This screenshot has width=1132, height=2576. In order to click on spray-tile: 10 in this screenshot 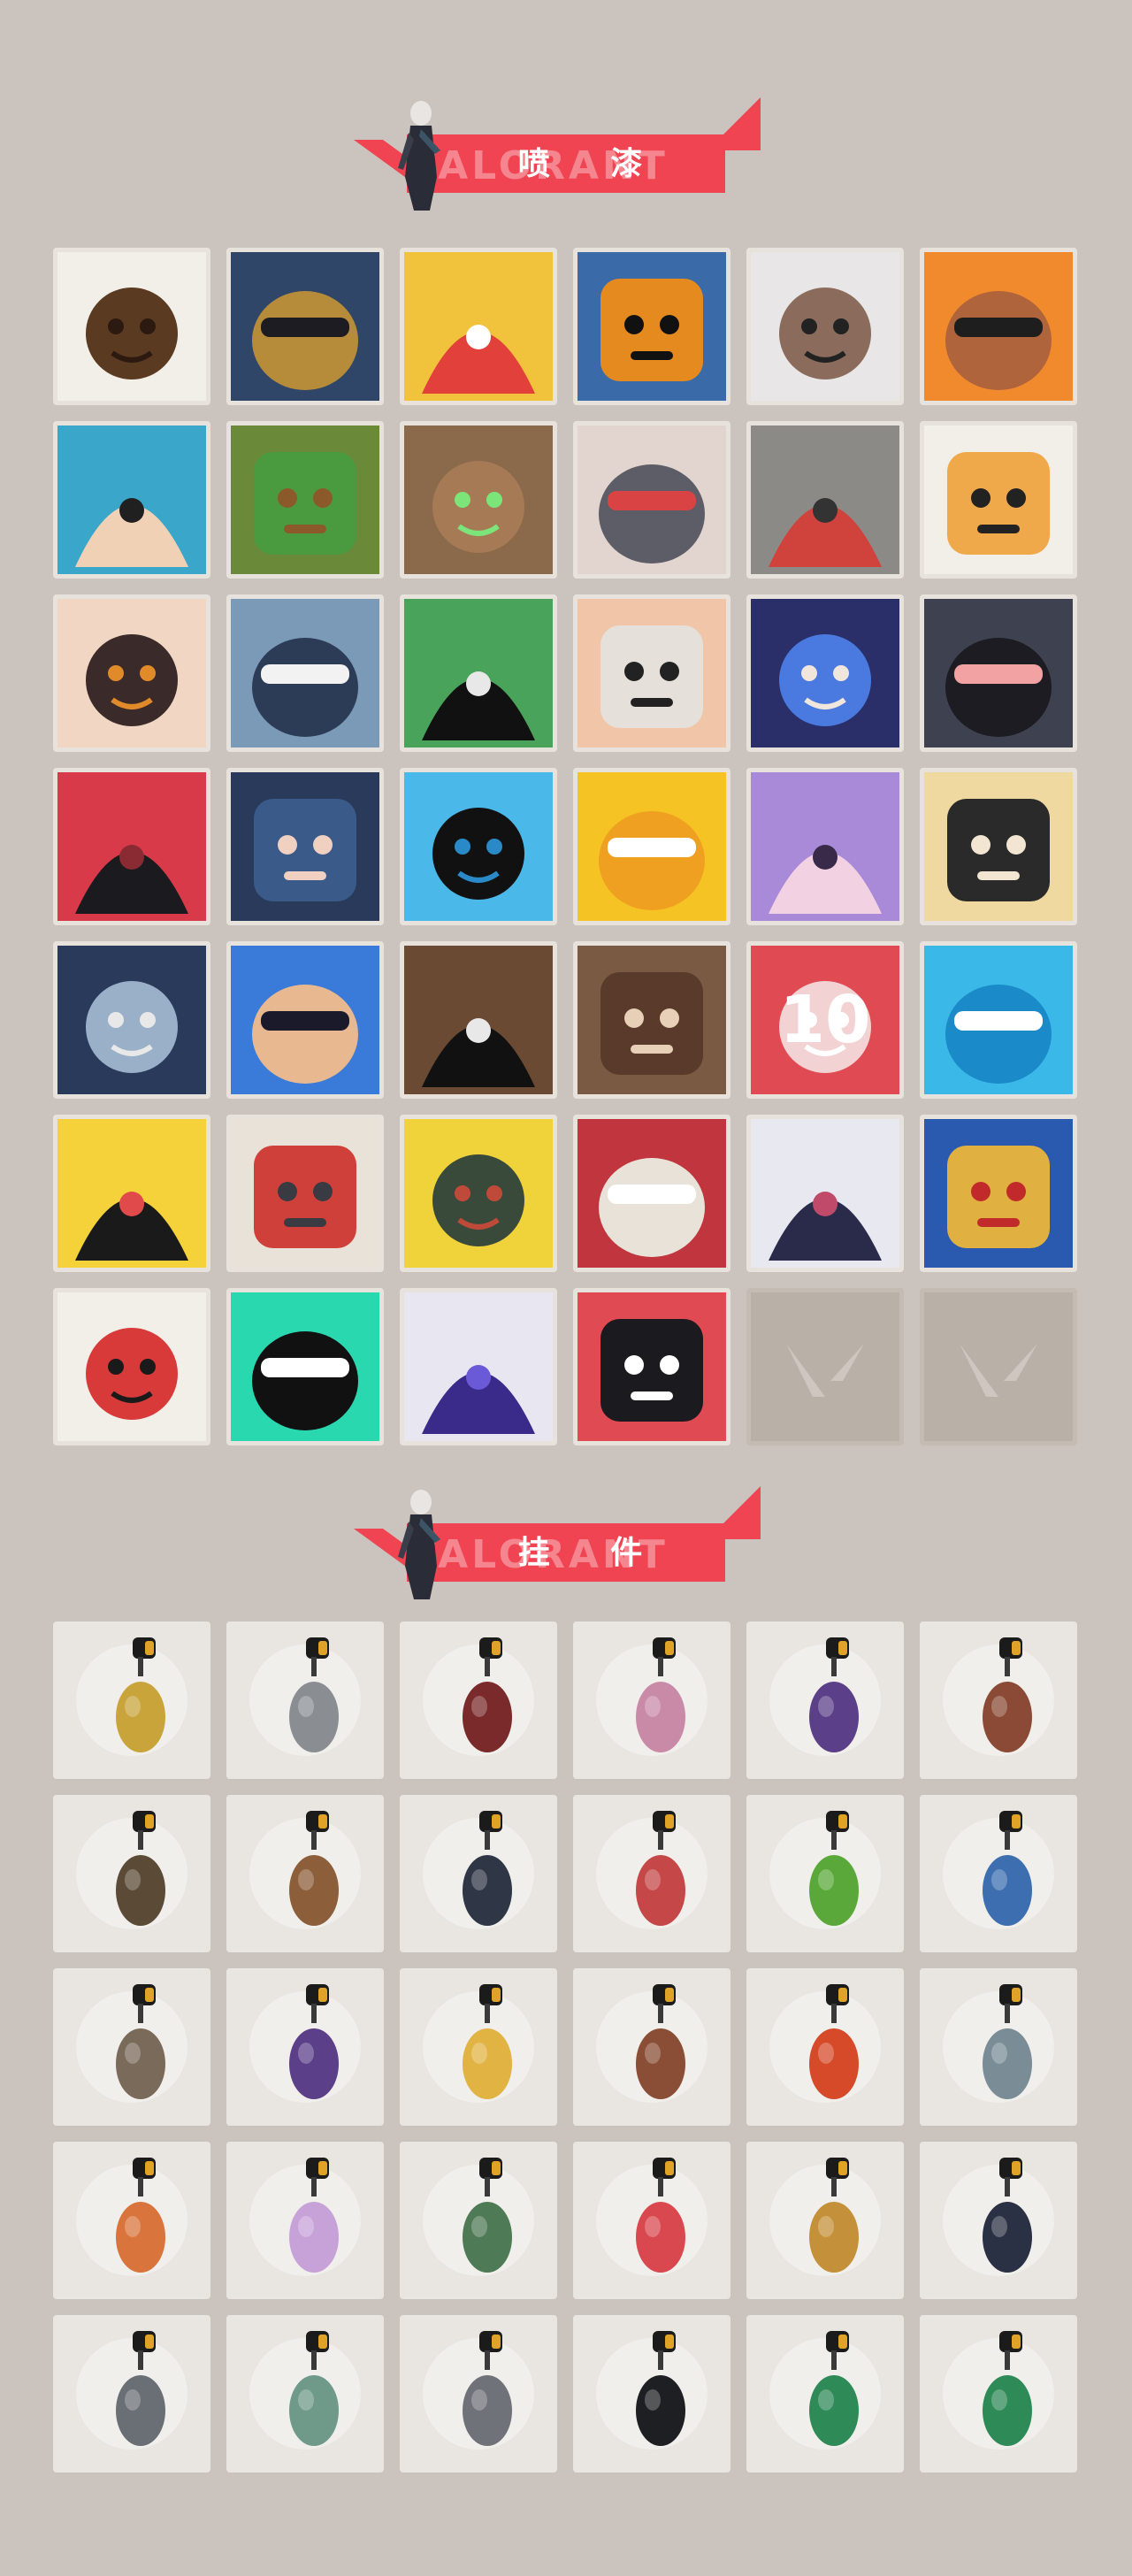, I will do `click(825, 1020)`.